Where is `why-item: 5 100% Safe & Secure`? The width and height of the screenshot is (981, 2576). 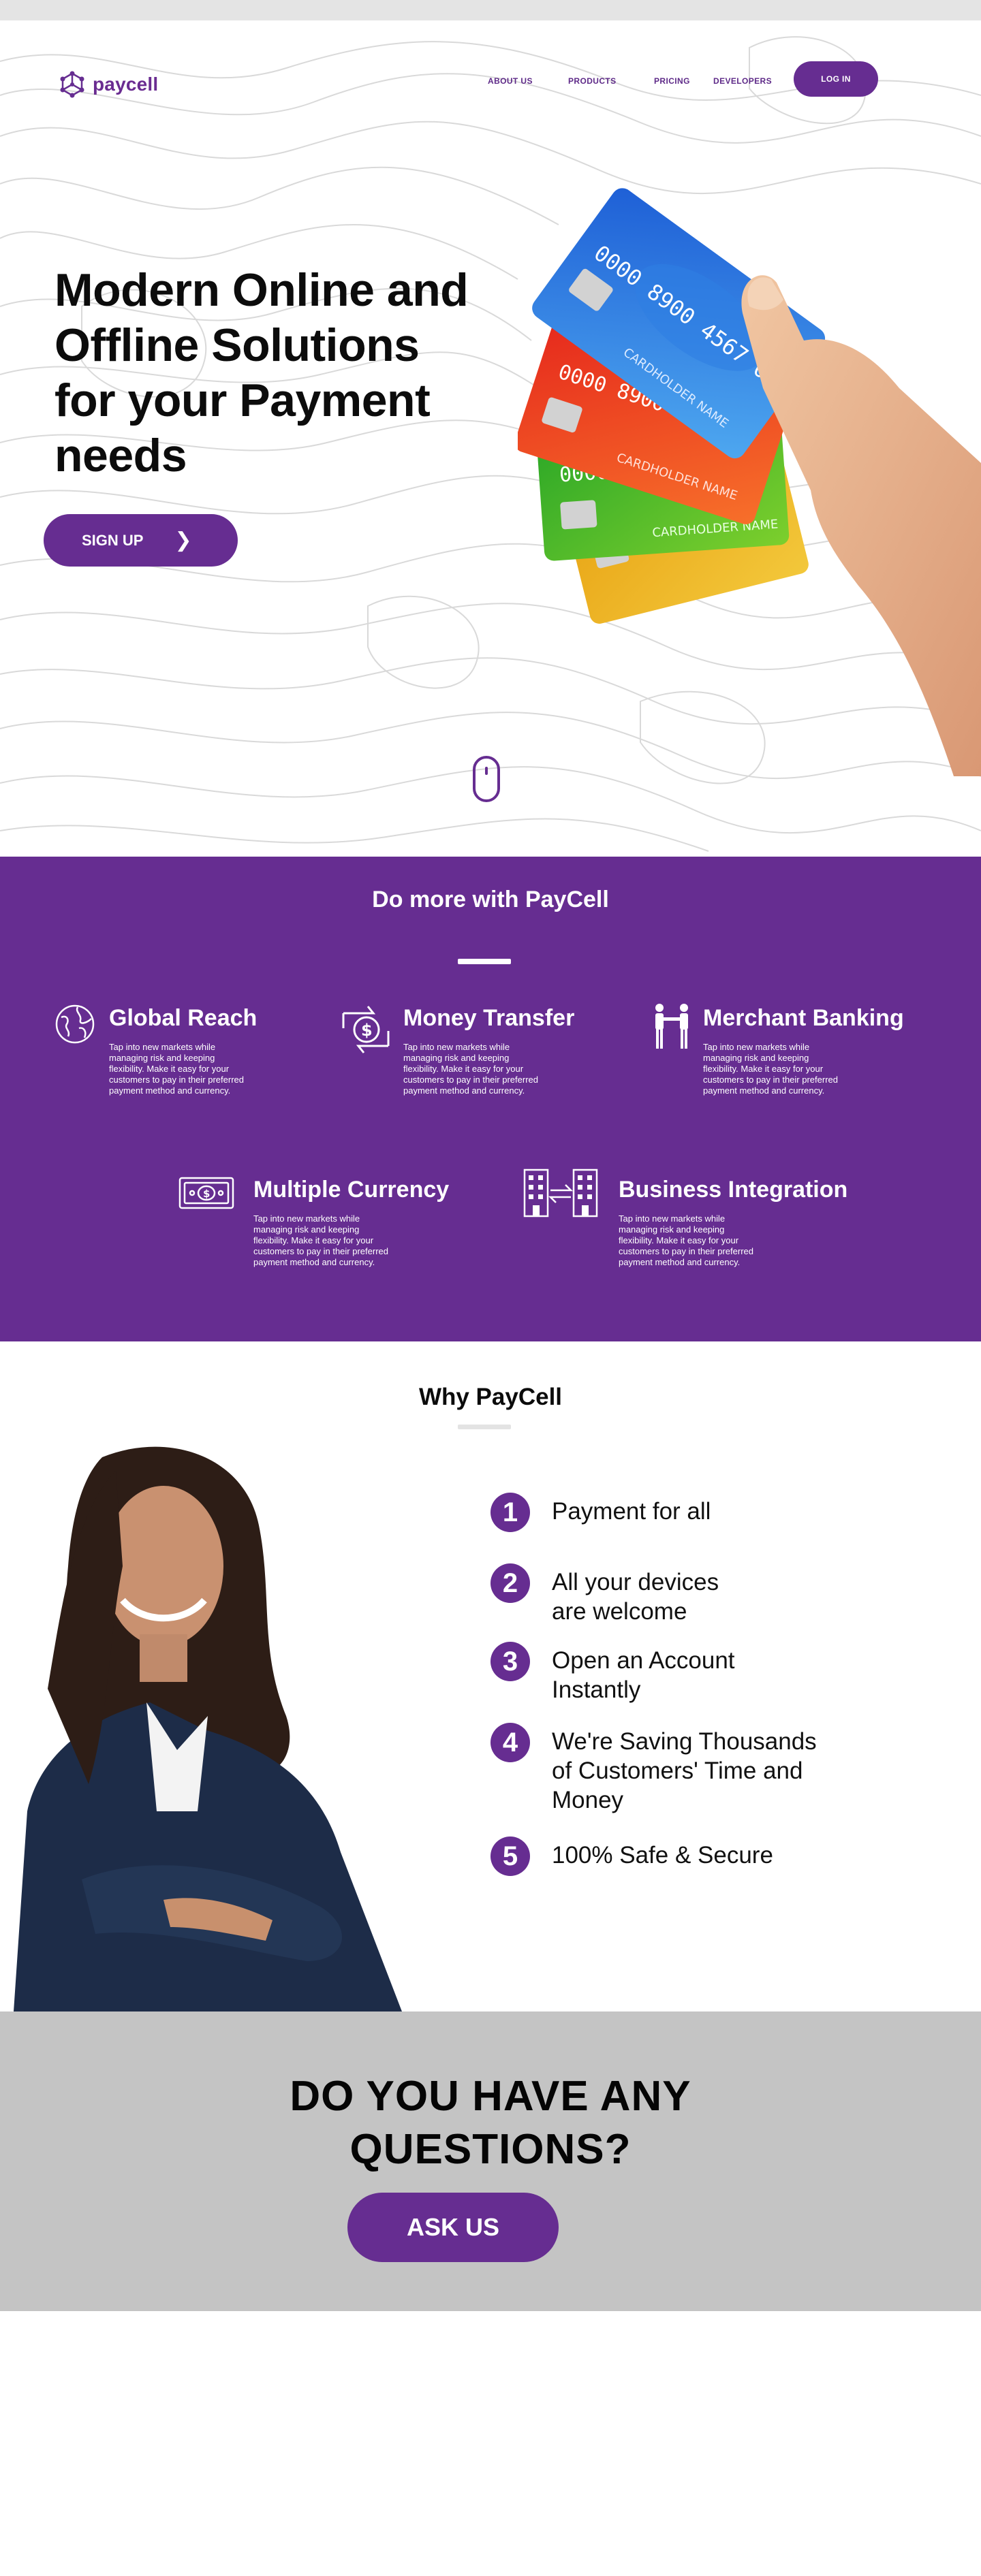 why-item: 5 100% Safe & Secure is located at coordinates (664, 1856).